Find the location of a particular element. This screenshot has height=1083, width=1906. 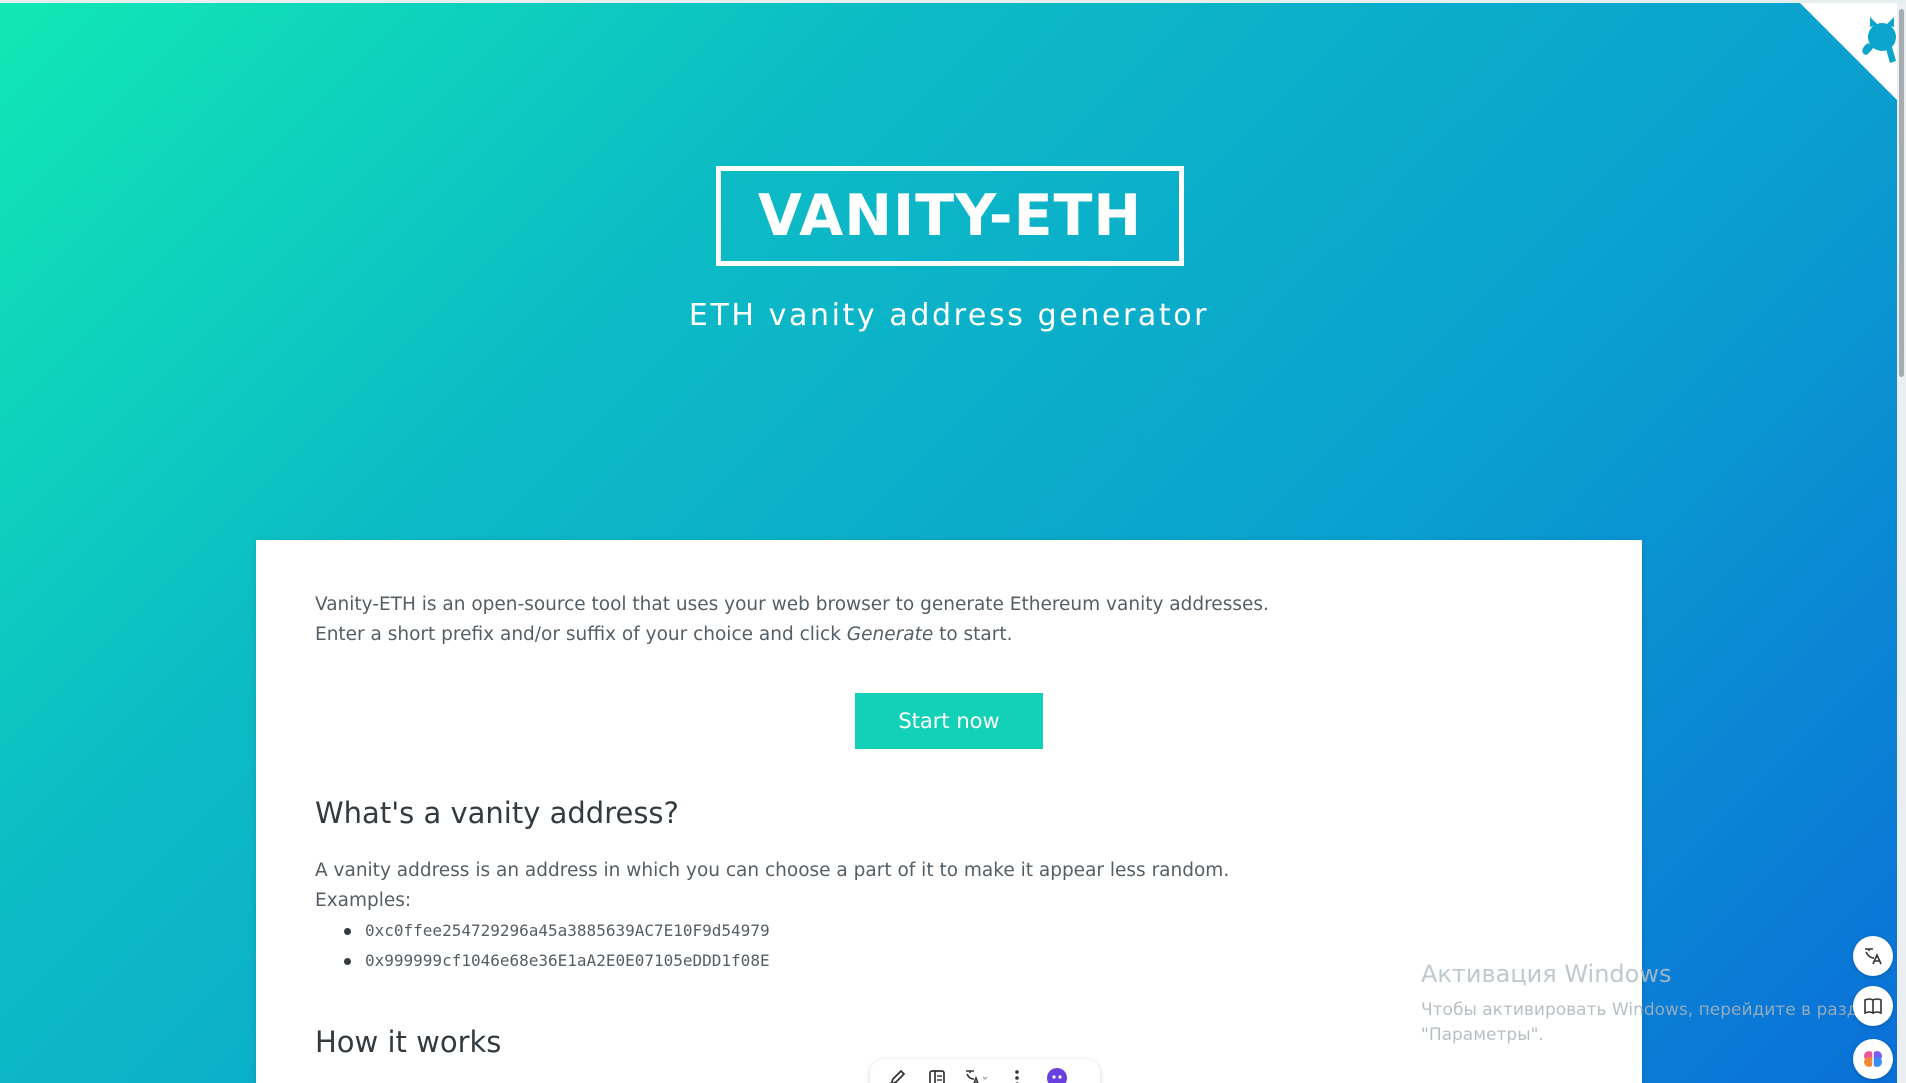

scrollbar is located at coordinates (1901, 543).